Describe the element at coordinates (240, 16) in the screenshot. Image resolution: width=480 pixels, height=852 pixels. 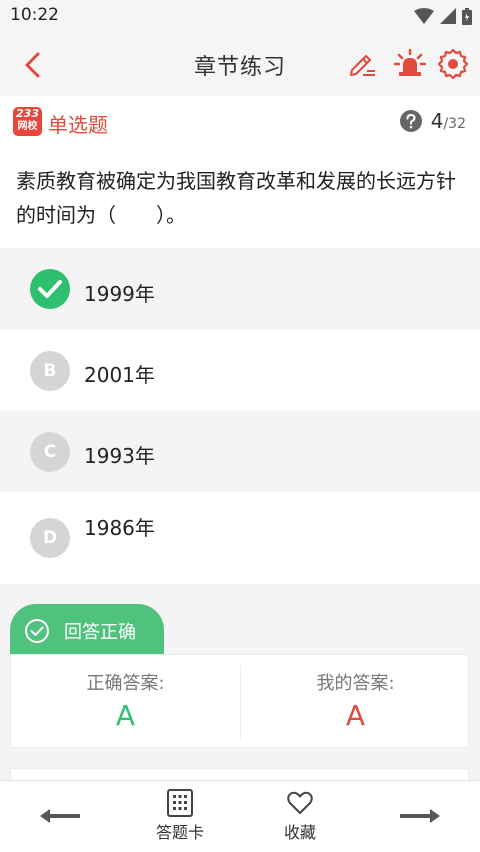
I see `status-bar: 10:22` at that location.